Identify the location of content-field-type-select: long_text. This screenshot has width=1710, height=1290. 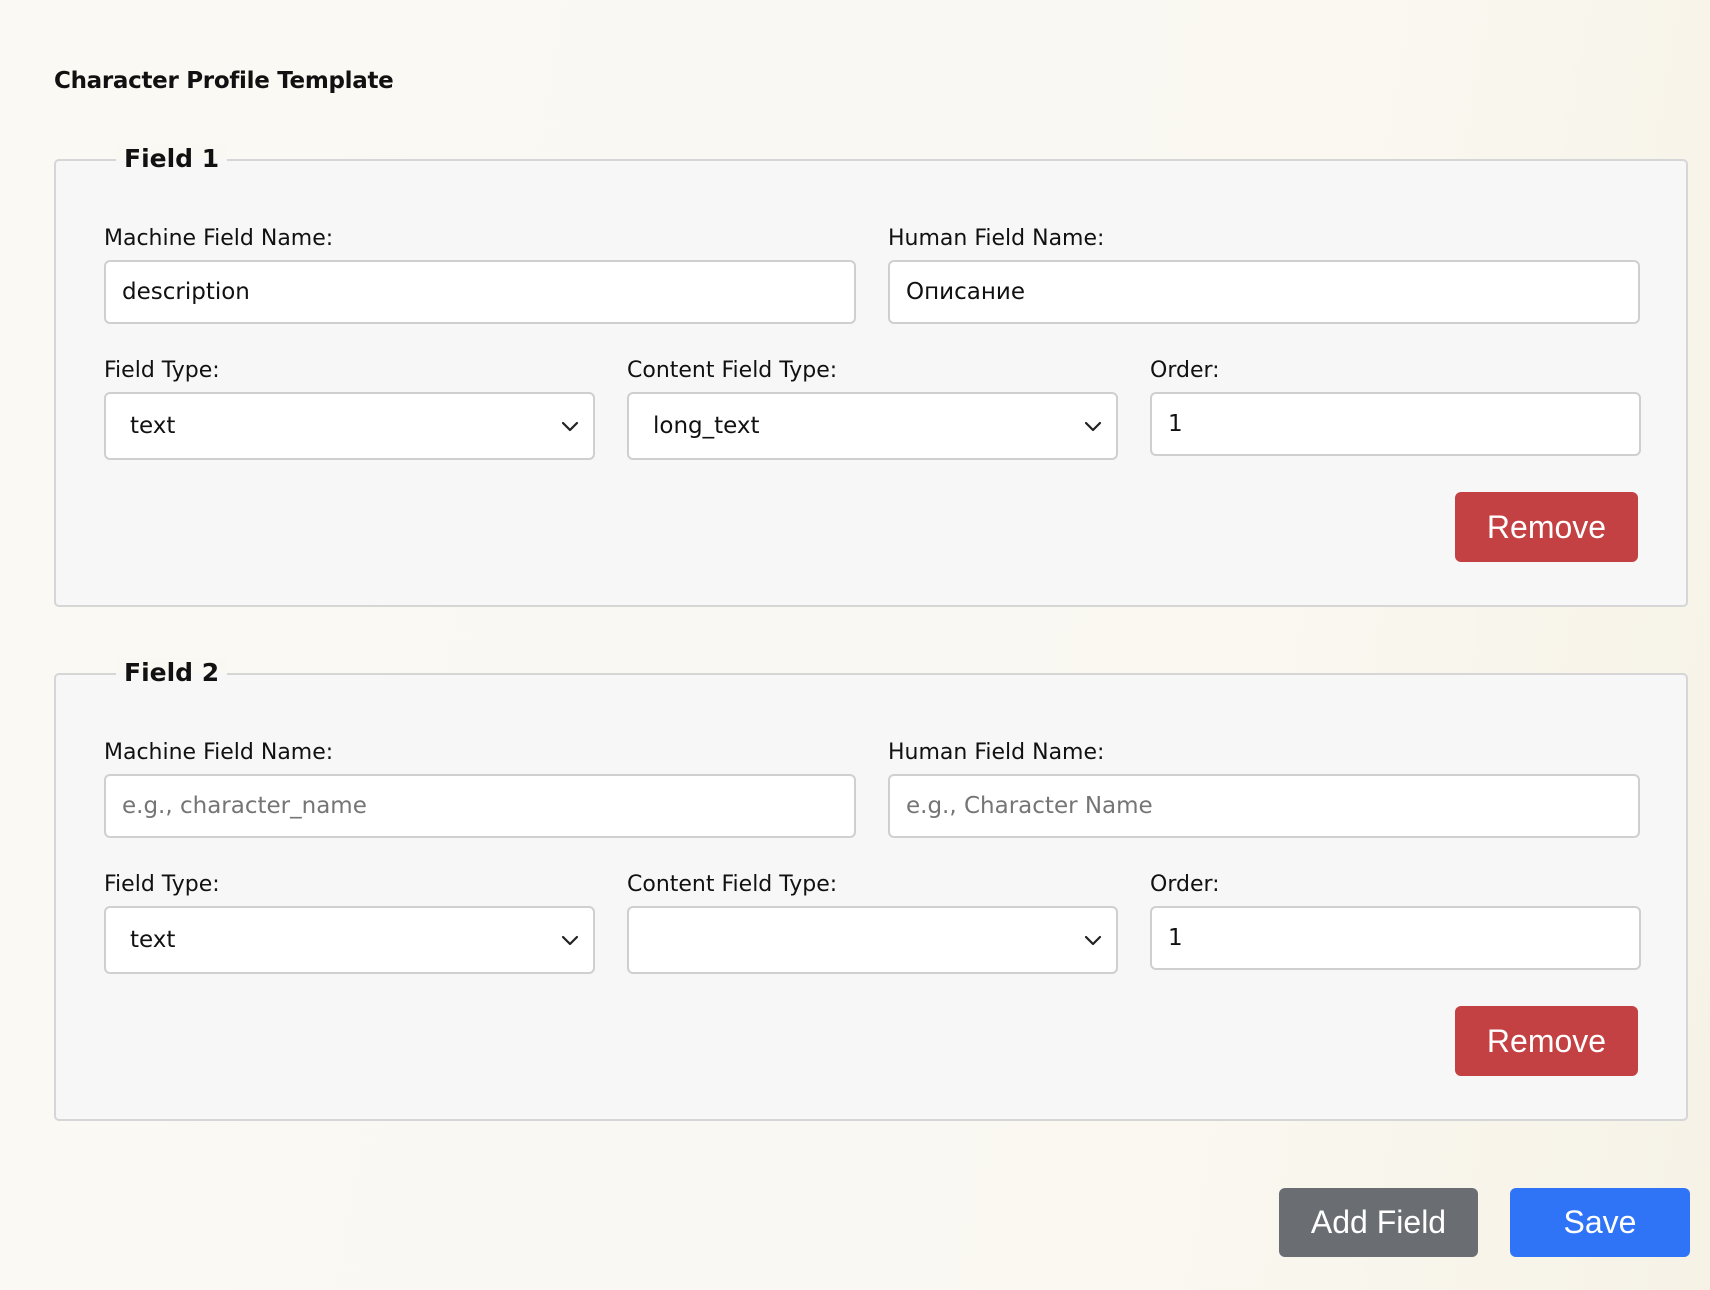
(872, 426).